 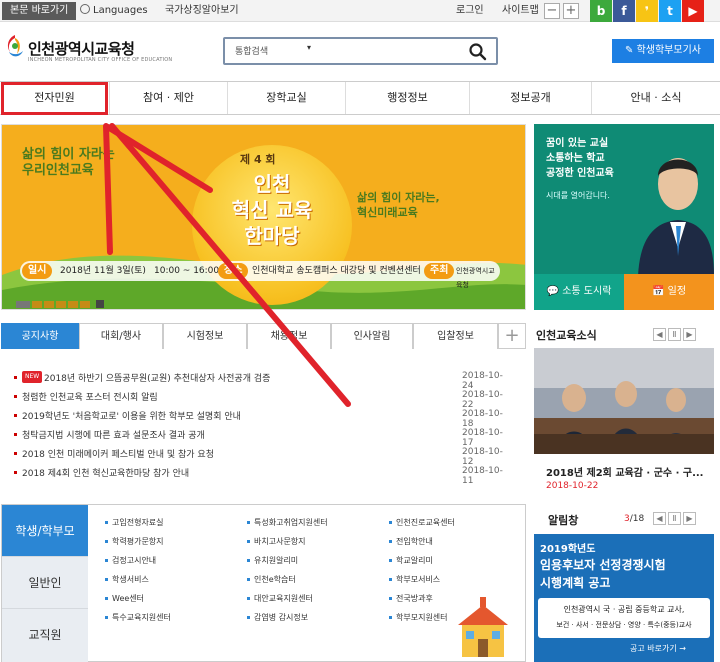 I want to click on login-link: 로그인, so click(x=470, y=11).